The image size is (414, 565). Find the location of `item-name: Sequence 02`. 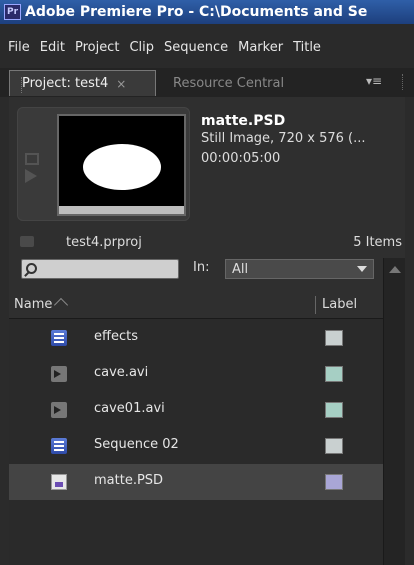

item-name: Sequence 02 is located at coordinates (136, 444).